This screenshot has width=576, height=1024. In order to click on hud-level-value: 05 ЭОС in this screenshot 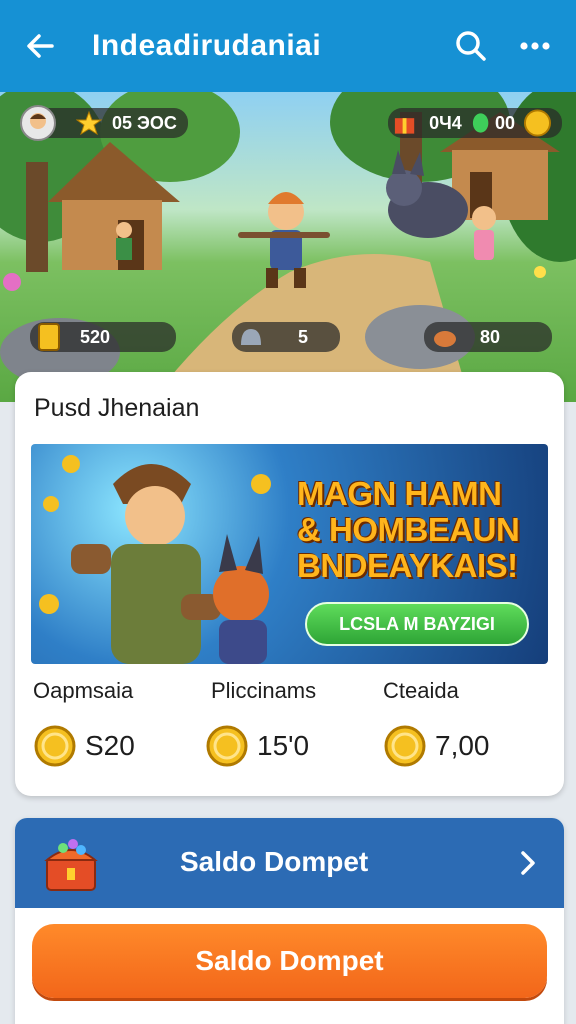, I will do `click(144, 122)`.